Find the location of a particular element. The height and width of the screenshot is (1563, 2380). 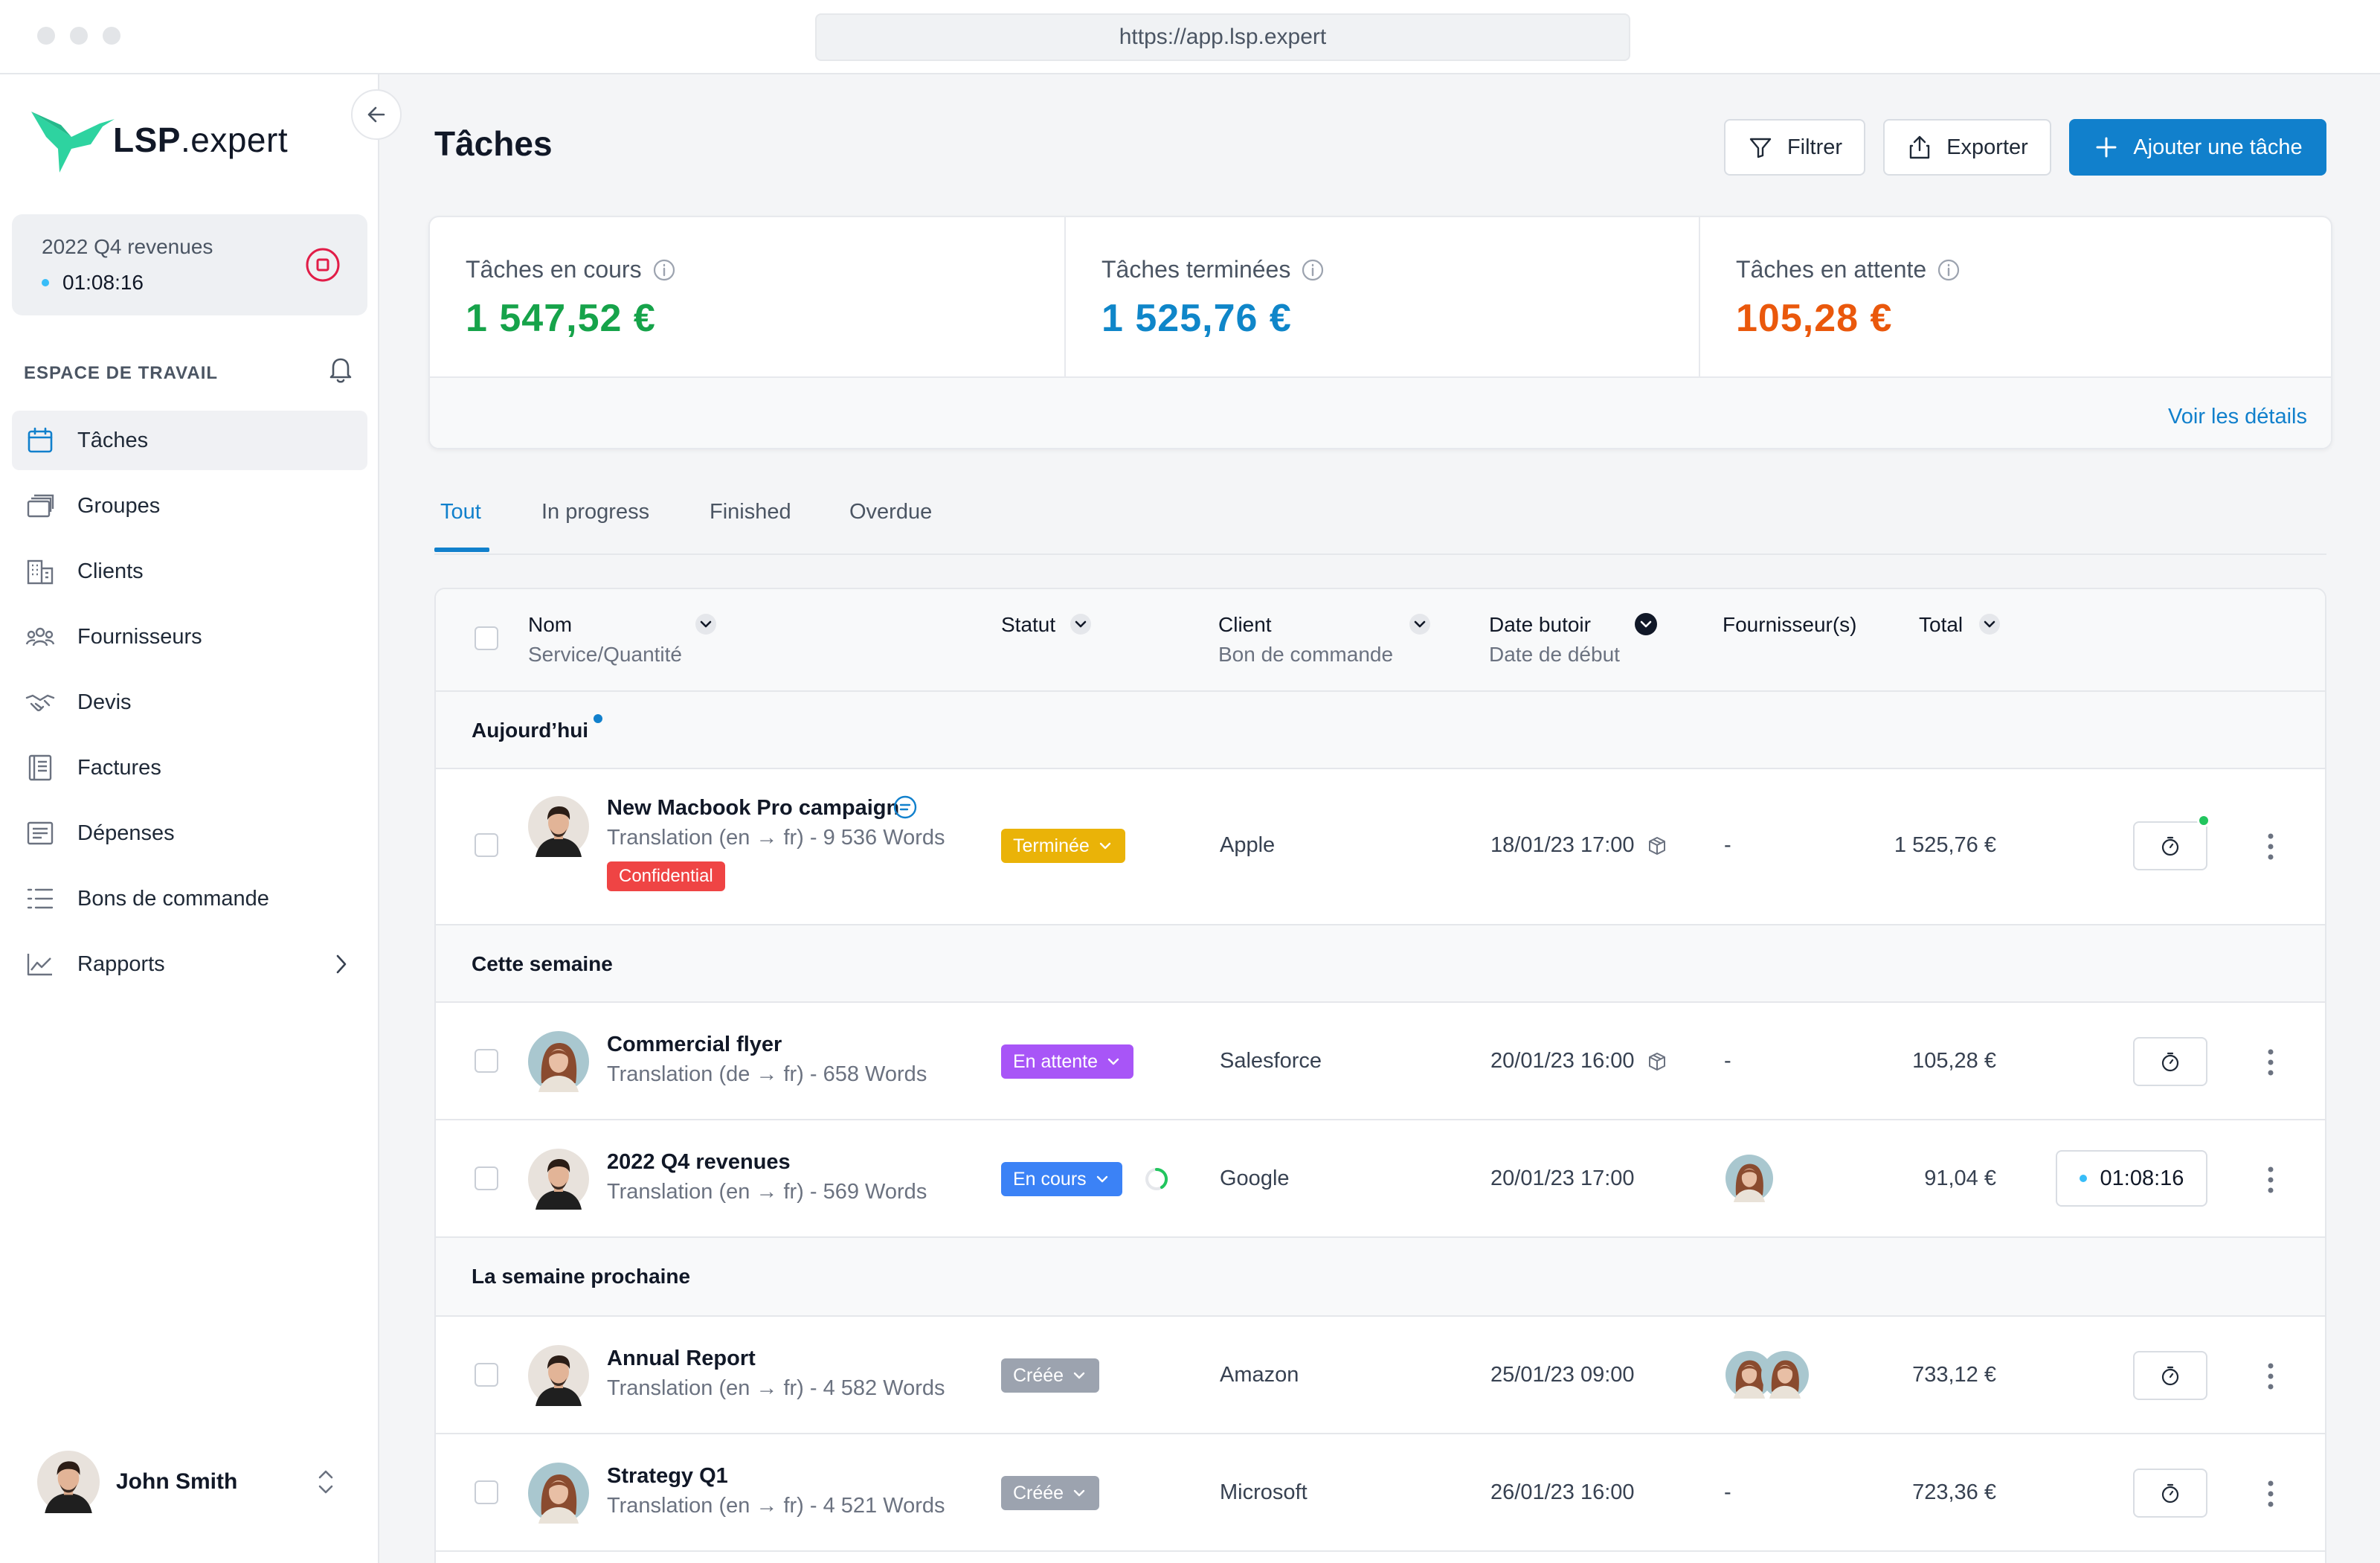

task-name: New Macbook Pro campaign is located at coordinates (753, 809).